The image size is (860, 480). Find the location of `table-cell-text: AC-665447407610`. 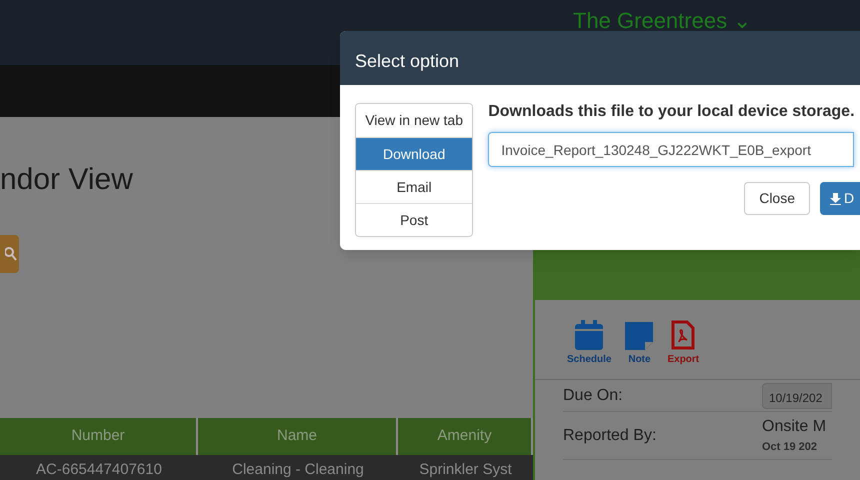

table-cell-text: AC-665447407610 is located at coordinates (99, 470).